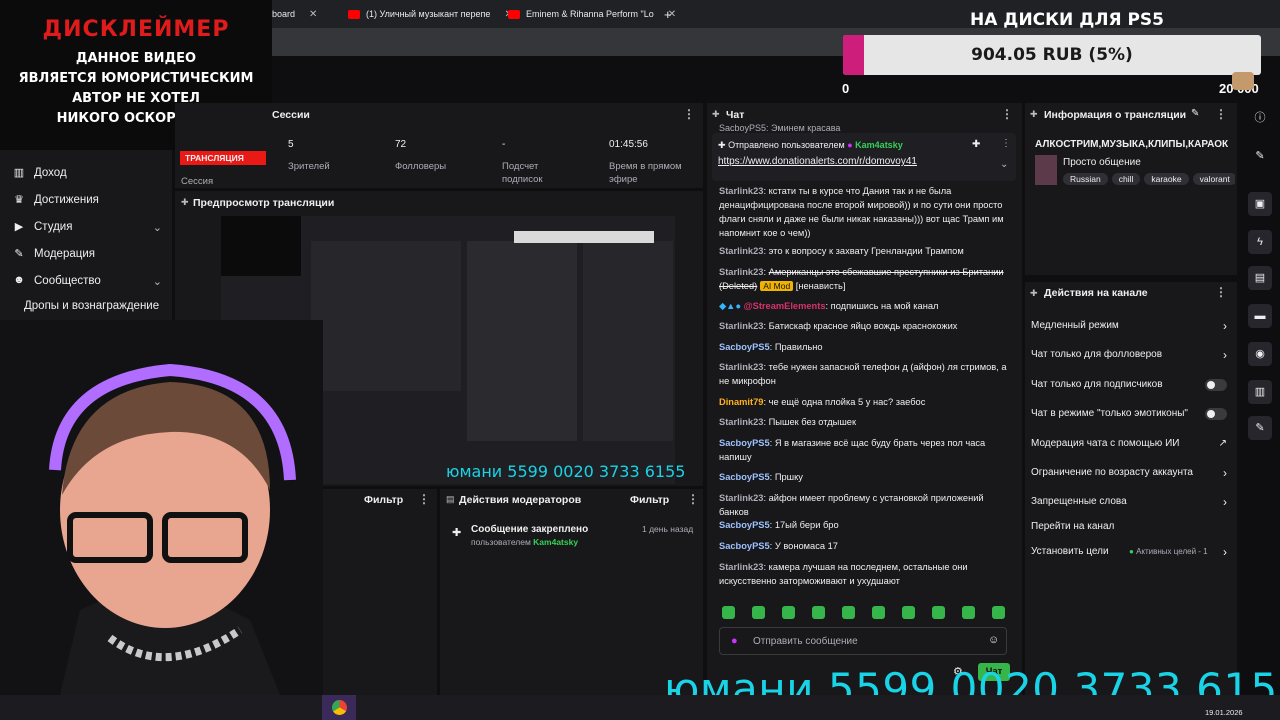 This screenshot has height=720, width=1280. Describe the element at coordinates (1129, 526) in the screenshot. I see `go-to-channel-row: Перейти на канал` at that location.